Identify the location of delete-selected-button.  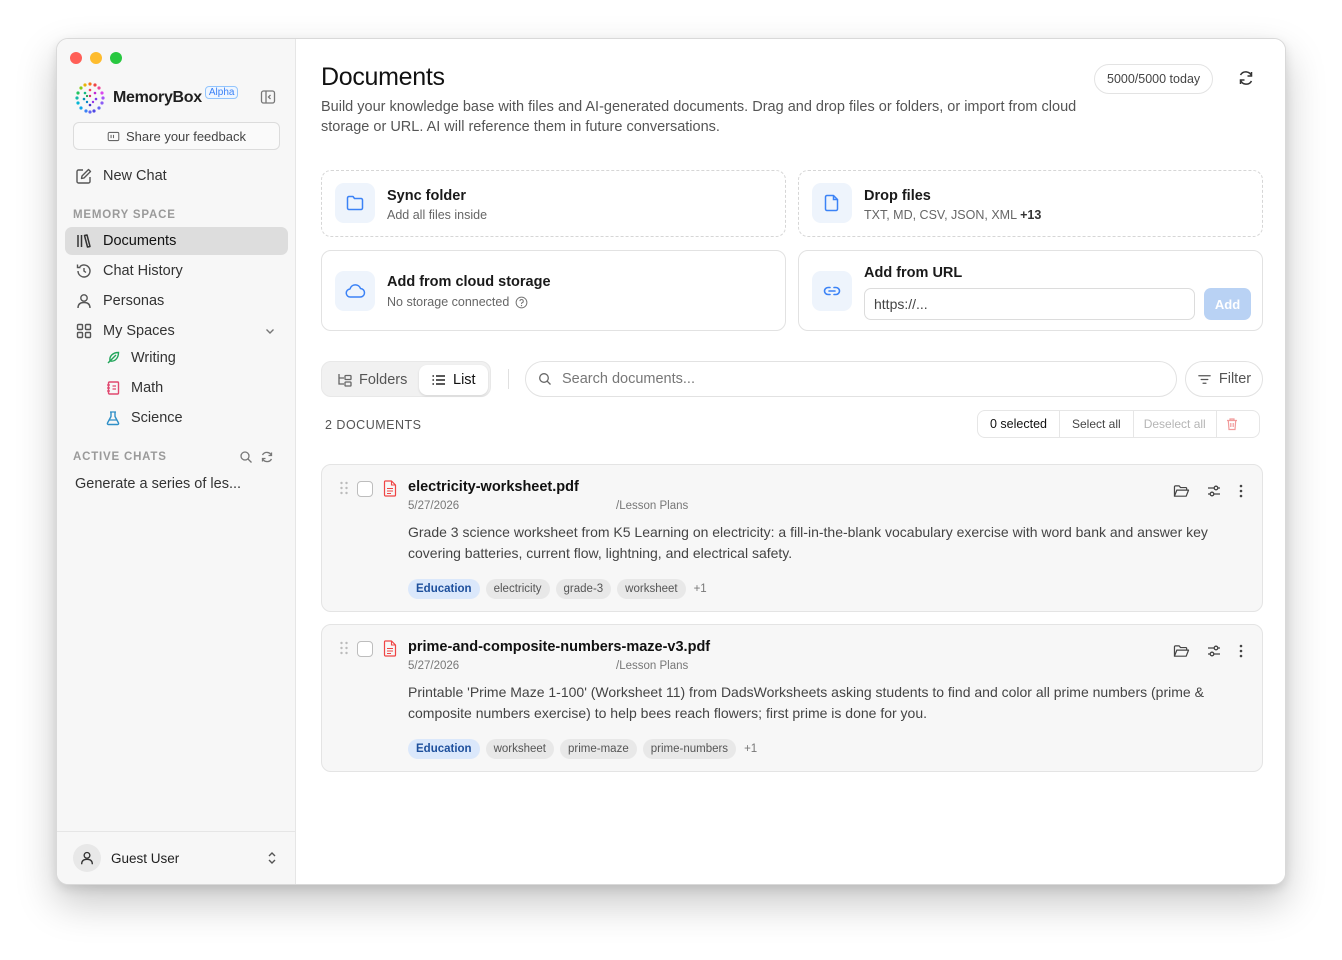
(1232, 424).